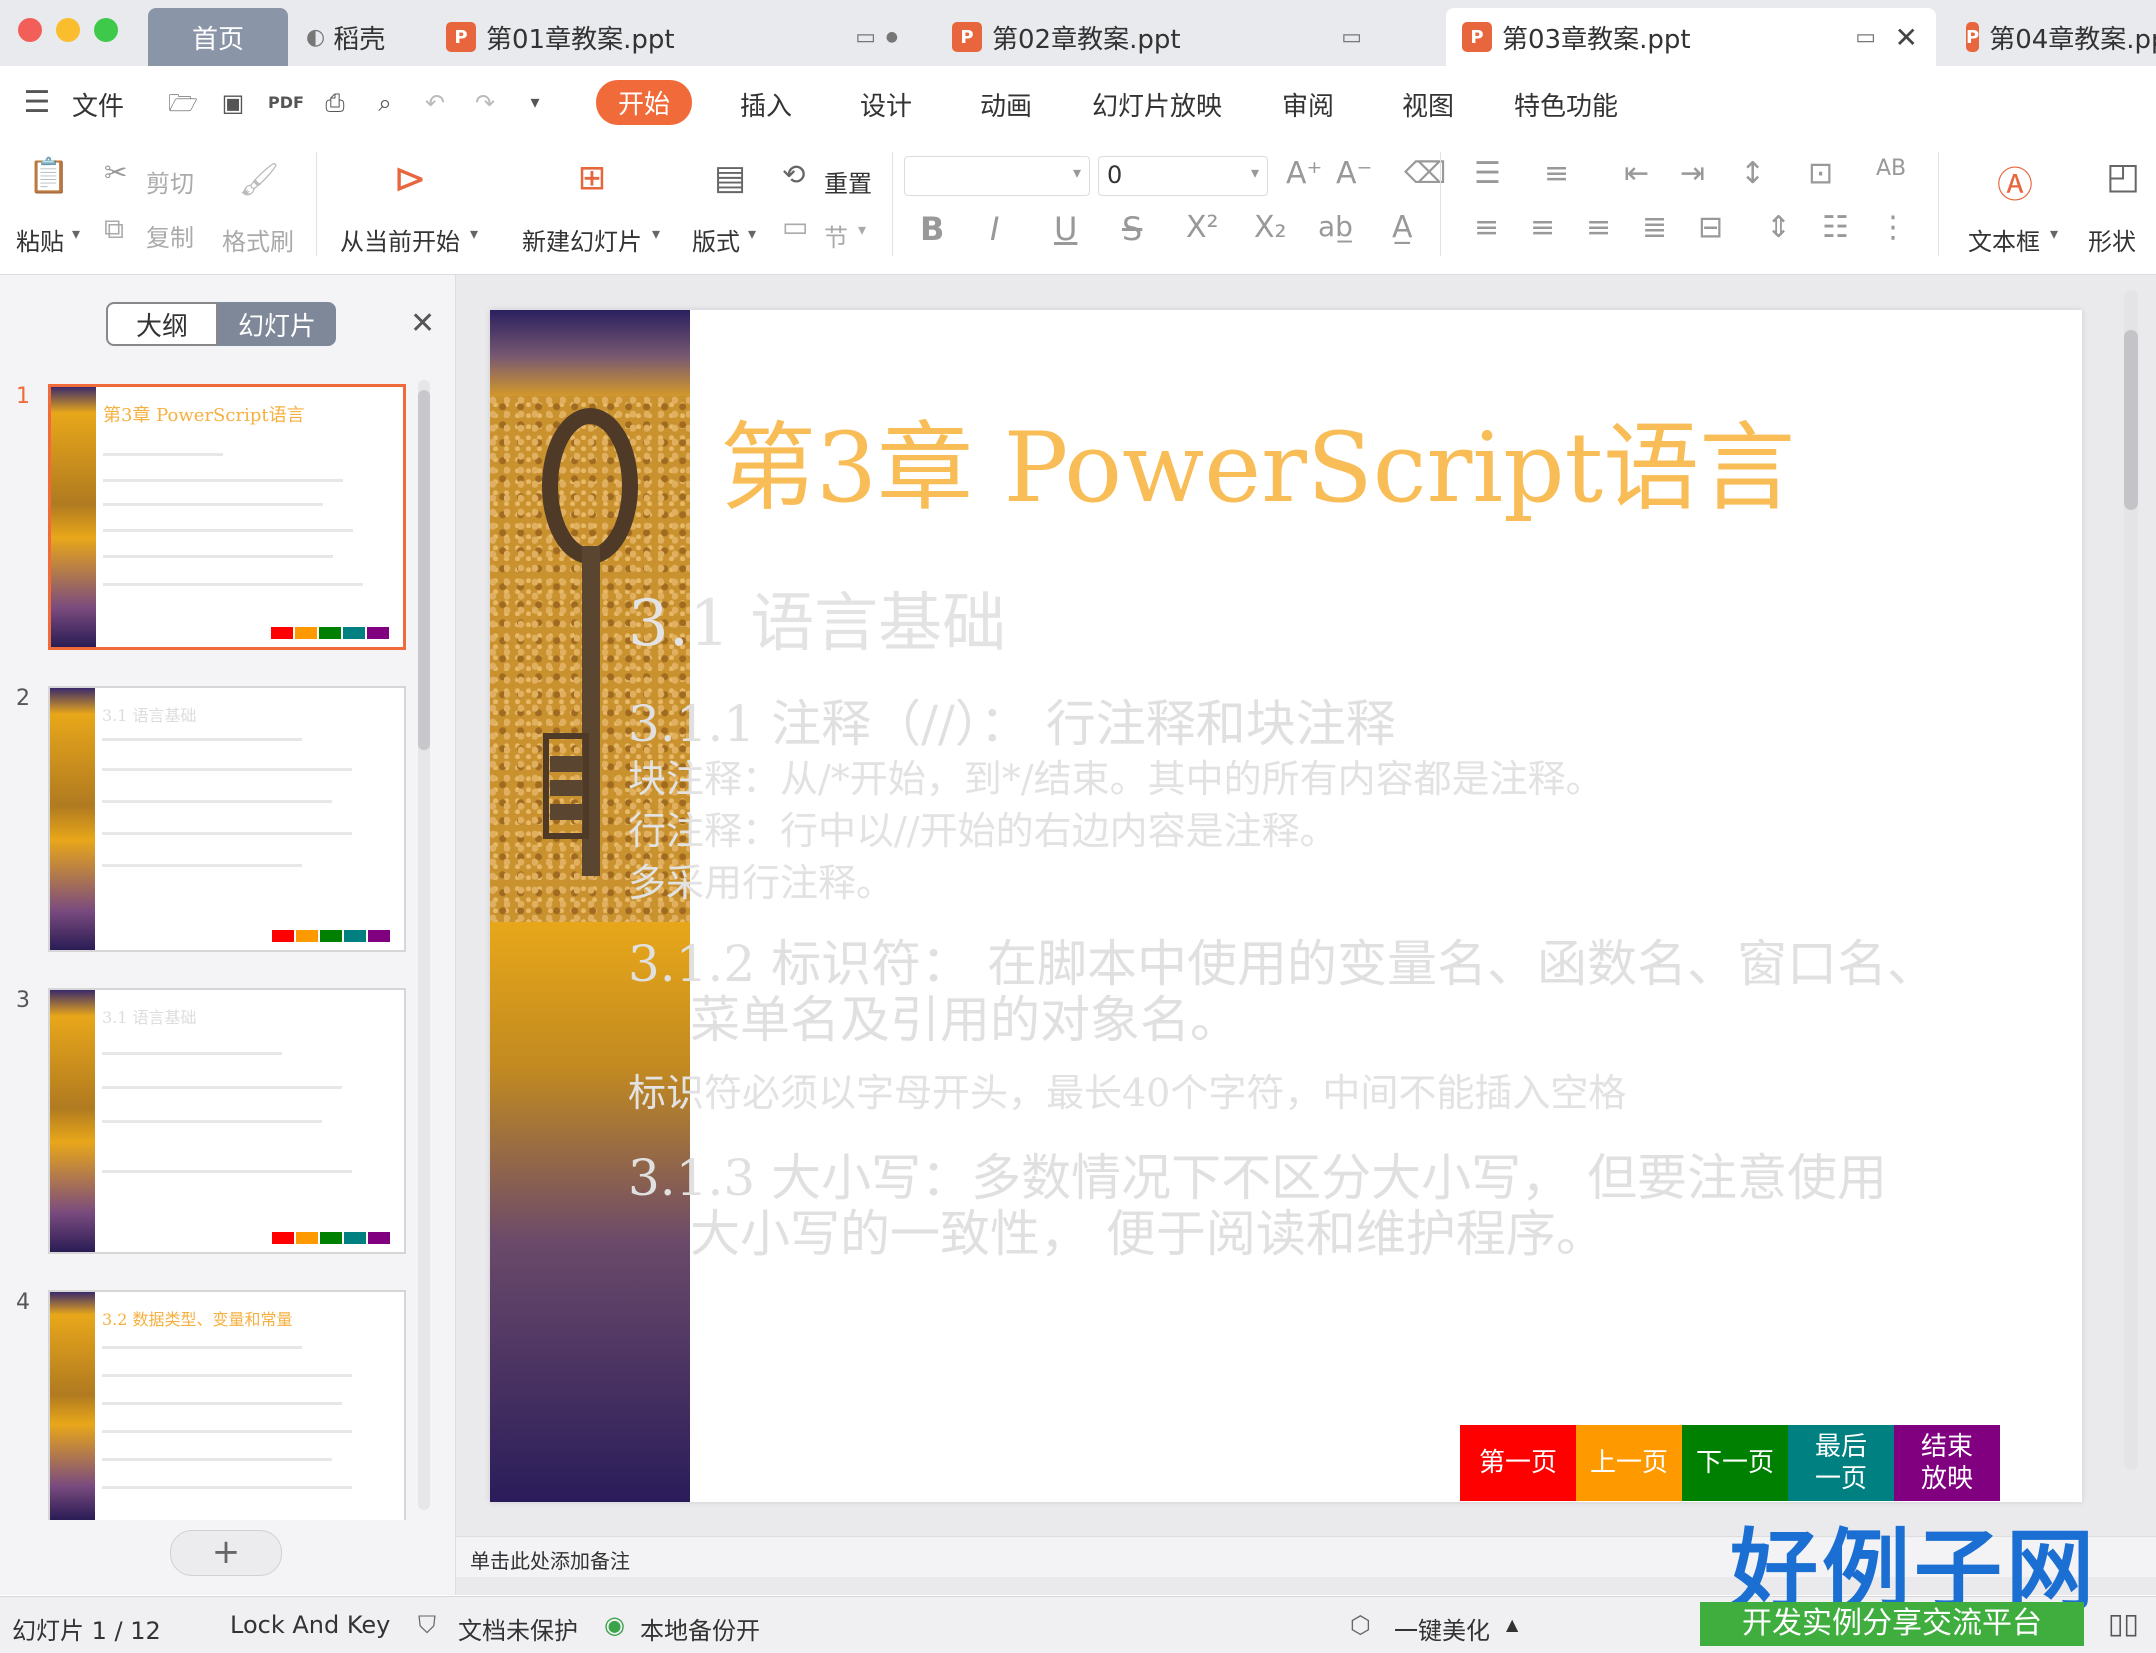 The width and height of the screenshot is (2156, 1653). What do you see at coordinates (226, 1553) in the screenshot?
I see `add-slide-button: +` at bounding box center [226, 1553].